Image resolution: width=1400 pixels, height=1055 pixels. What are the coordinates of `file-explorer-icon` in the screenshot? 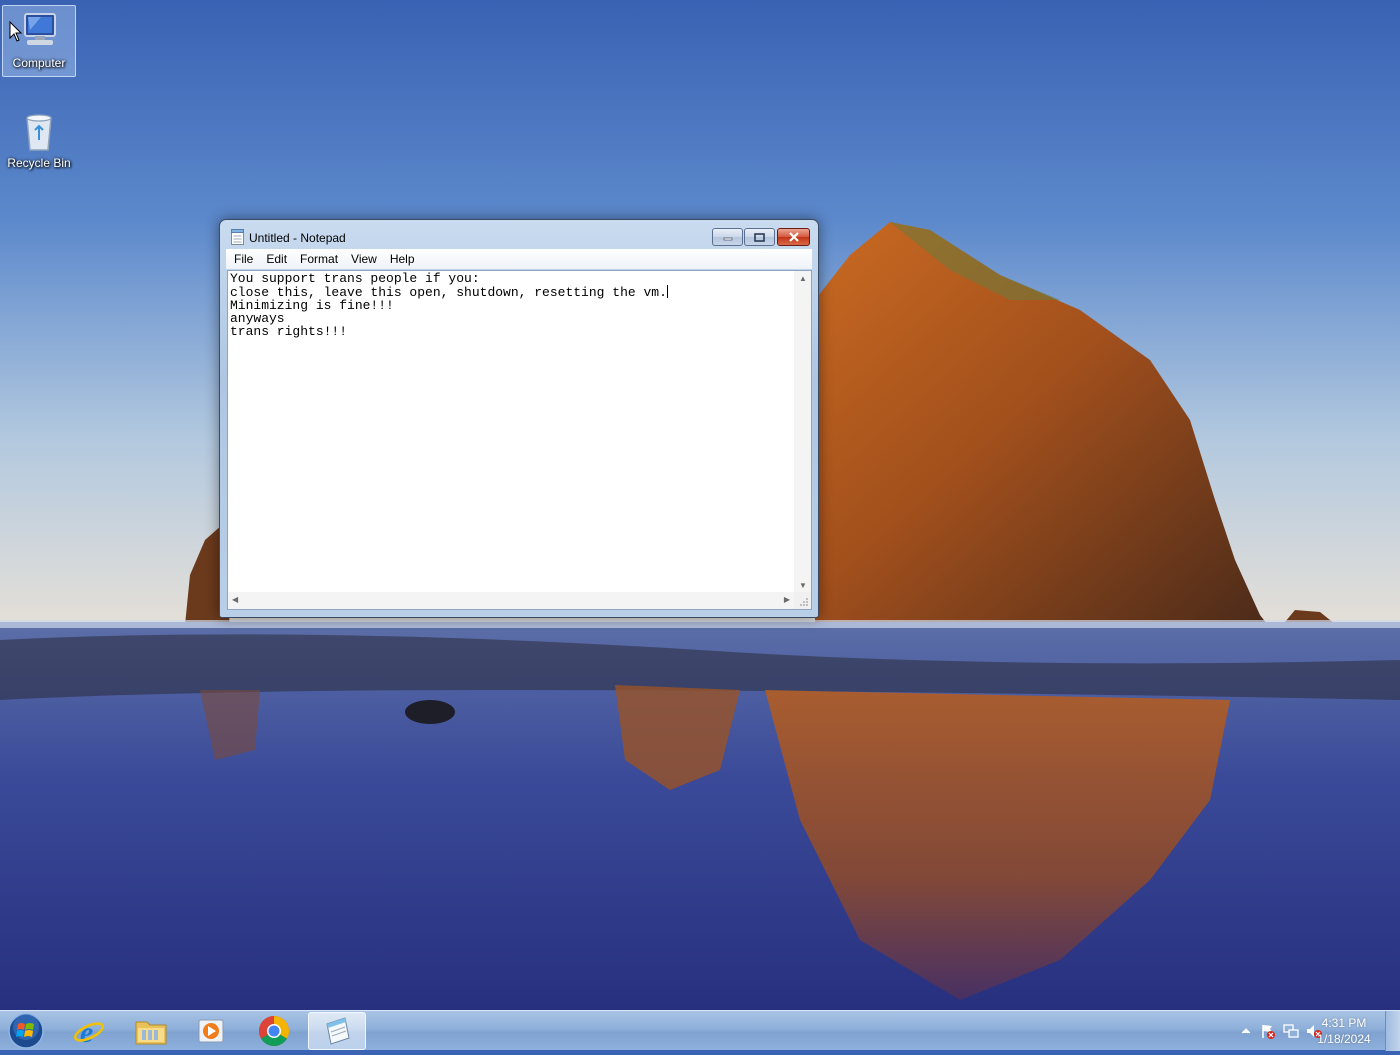 It's located at (151, 1033).